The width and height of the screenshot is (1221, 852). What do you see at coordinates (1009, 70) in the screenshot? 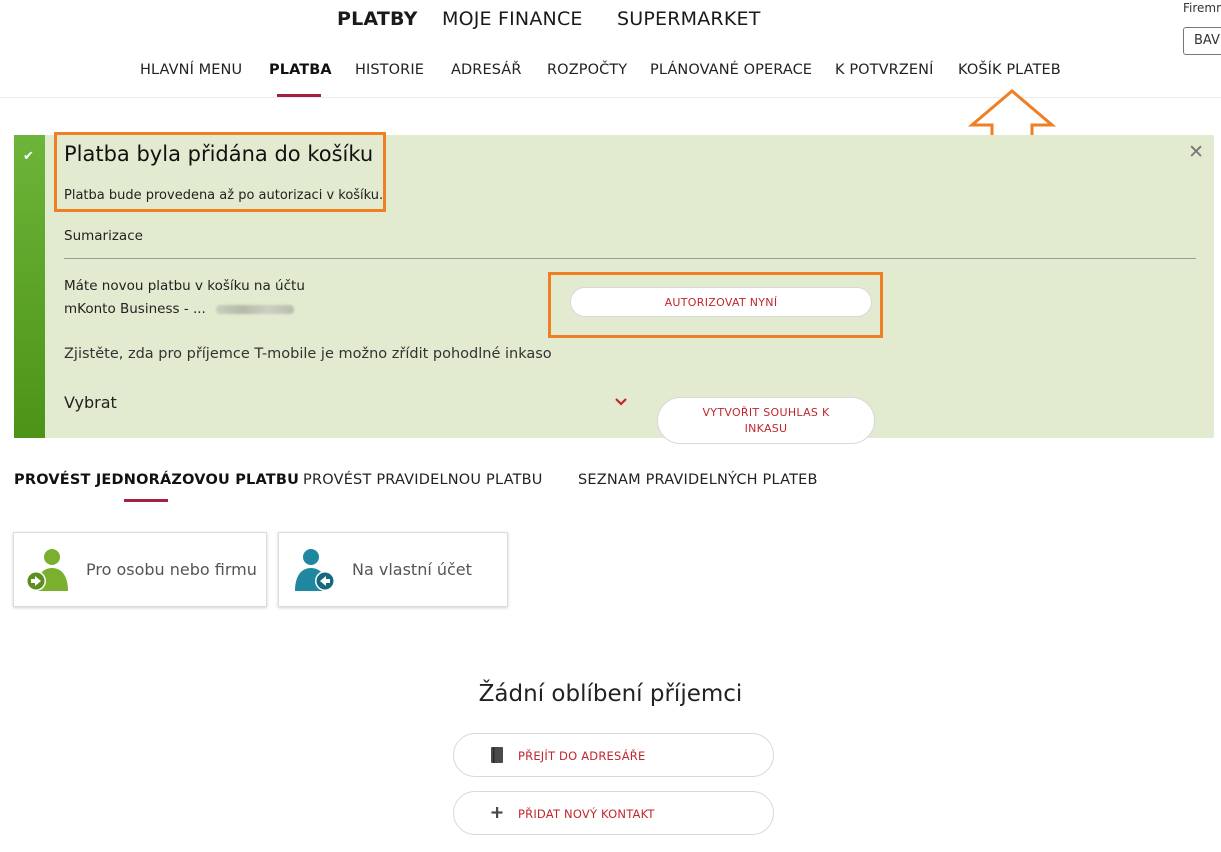
I see `subnav-item-kosik-plateb: KOŠÍK PLATEB` at bounding box center [1009, 70].